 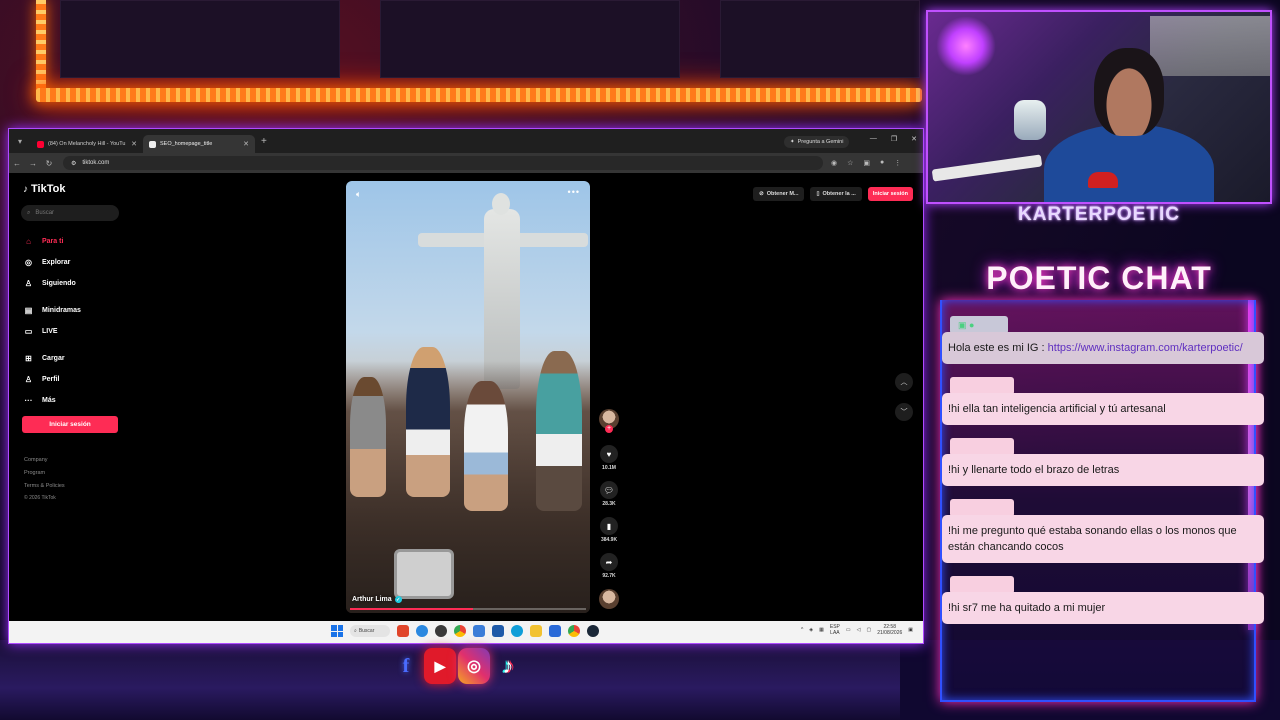 What do you see at coordinates (914, 139) in the screenshot?
I see `close-window-icon: ✕` at bounding box center [914, 139].